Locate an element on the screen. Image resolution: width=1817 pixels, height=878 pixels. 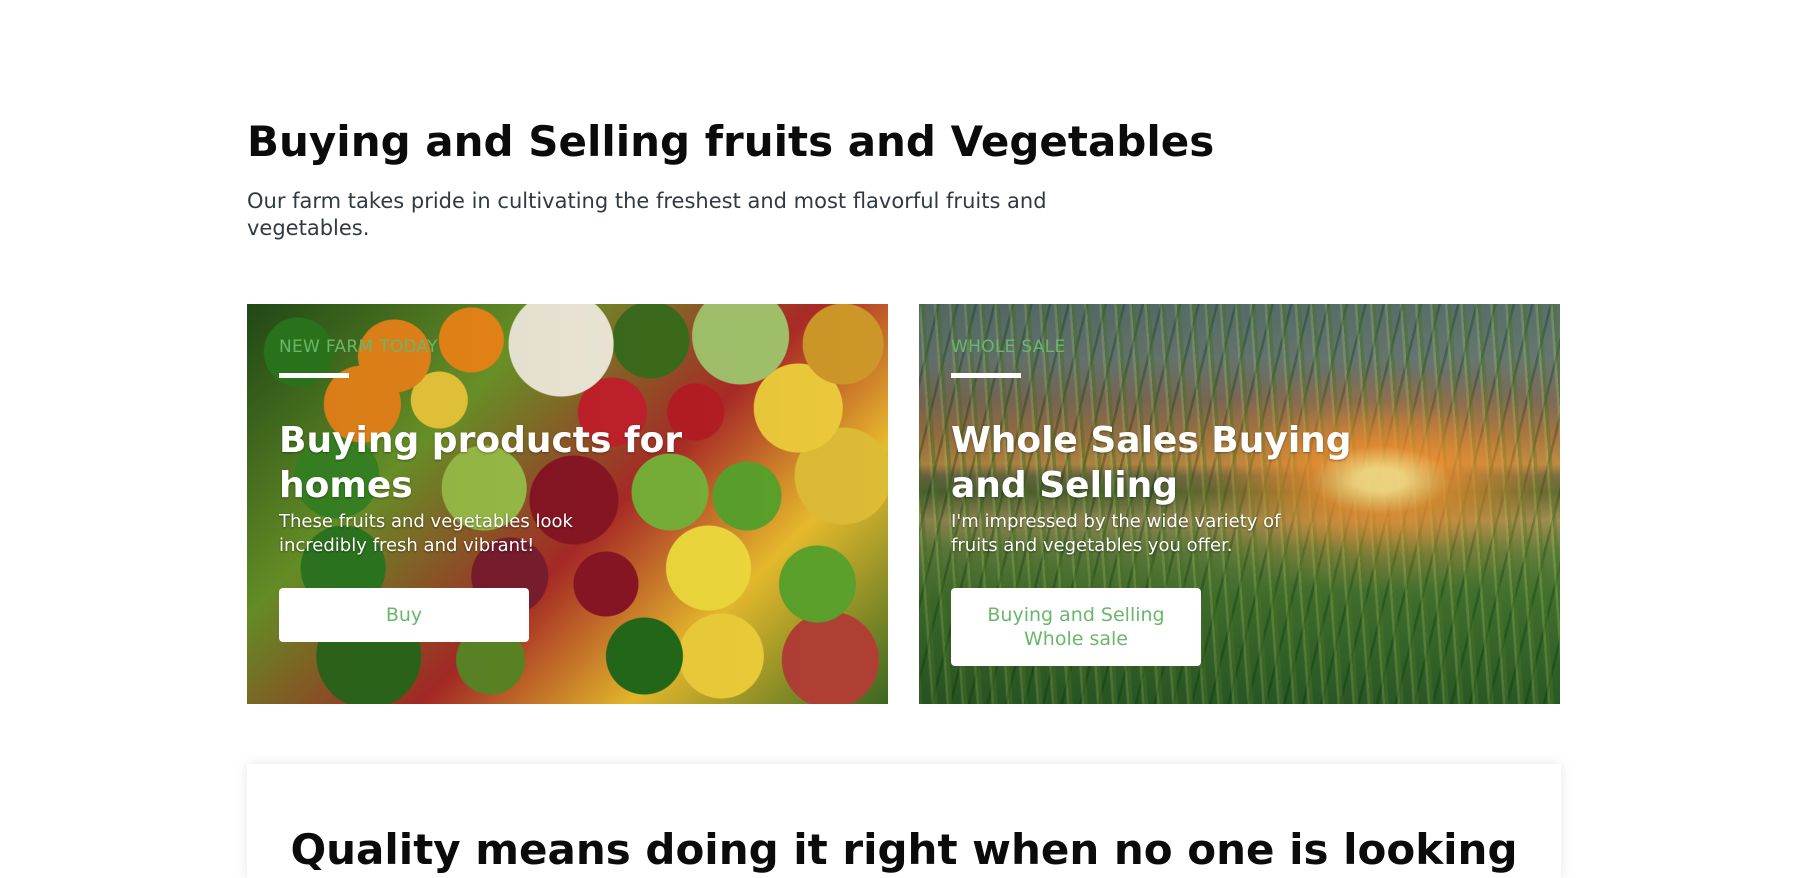
wholesale-title: Whole Sales Buying and Selling is located at coordinates (1151, 463).